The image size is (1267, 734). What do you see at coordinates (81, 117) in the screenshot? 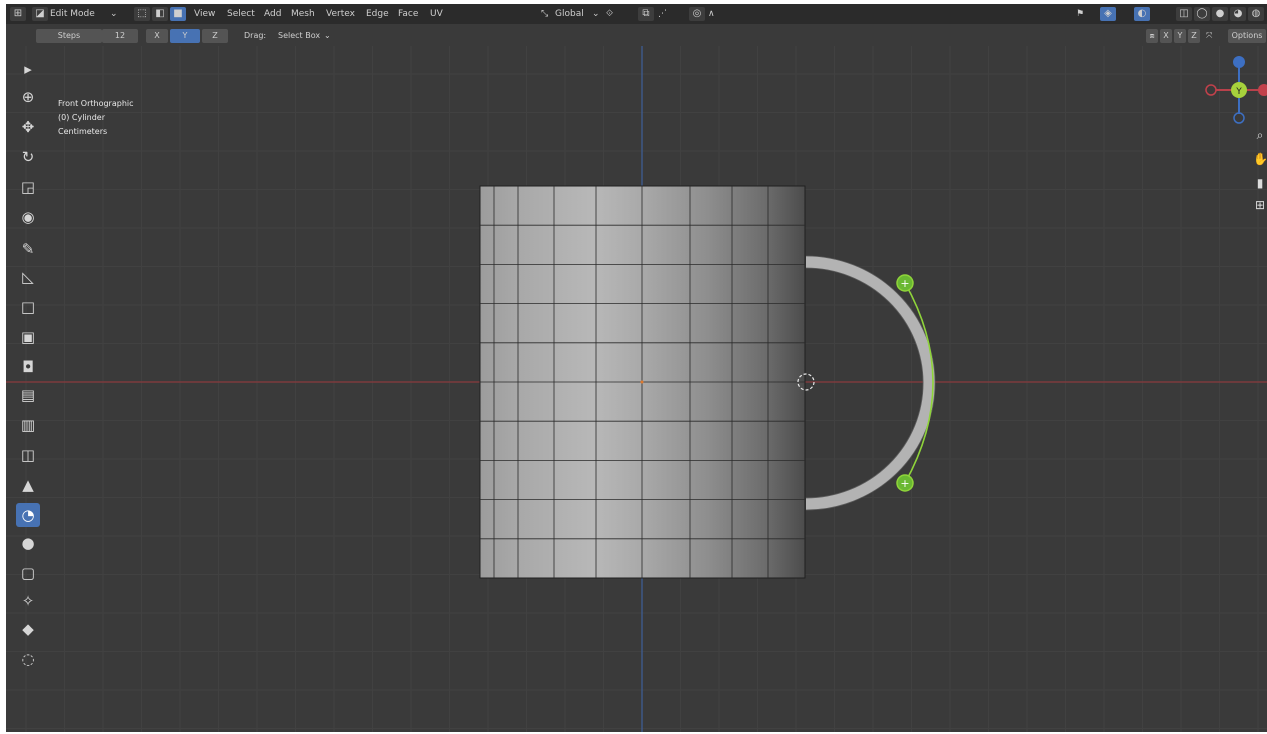
I see `active-object: (0) Cylinder` at bounding box center [81, 117].